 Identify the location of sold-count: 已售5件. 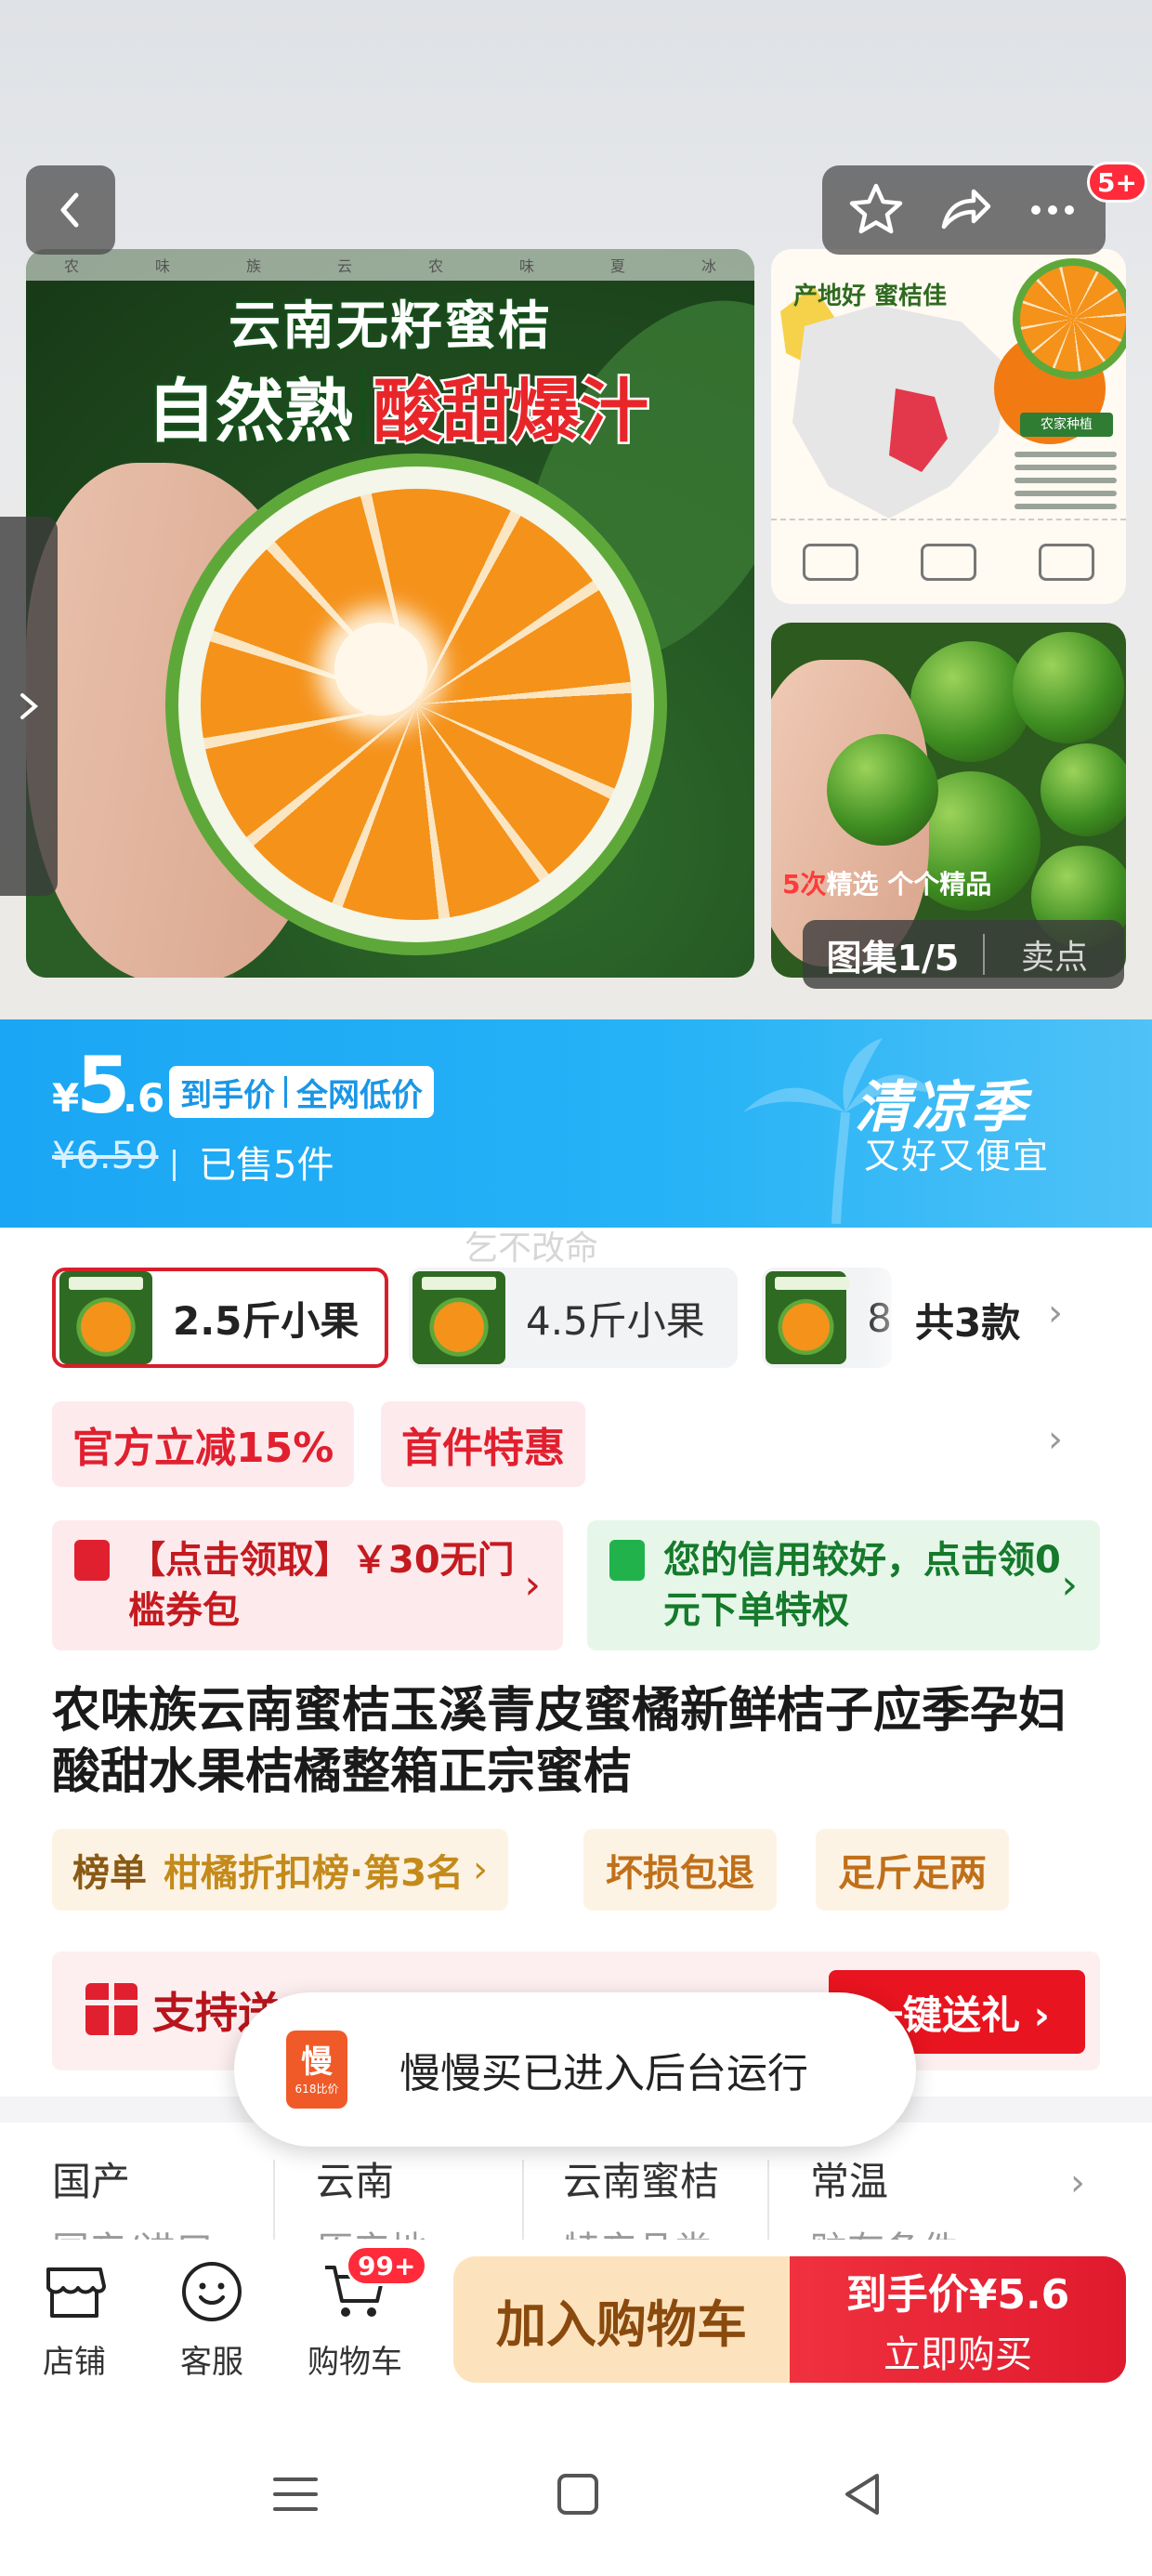
(266, 1165).